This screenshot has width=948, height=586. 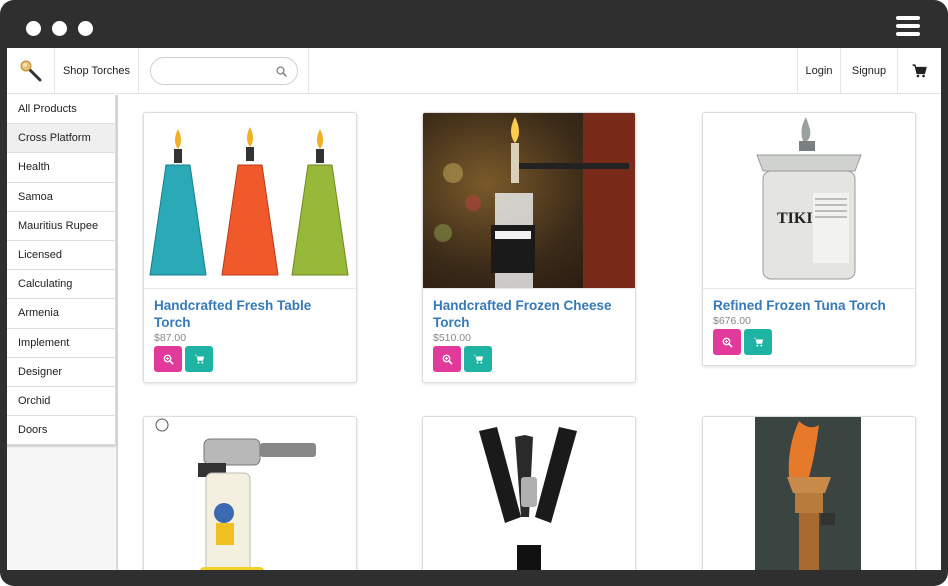 I want to click on product-image-metal-torch, so click(x=529, y=493).